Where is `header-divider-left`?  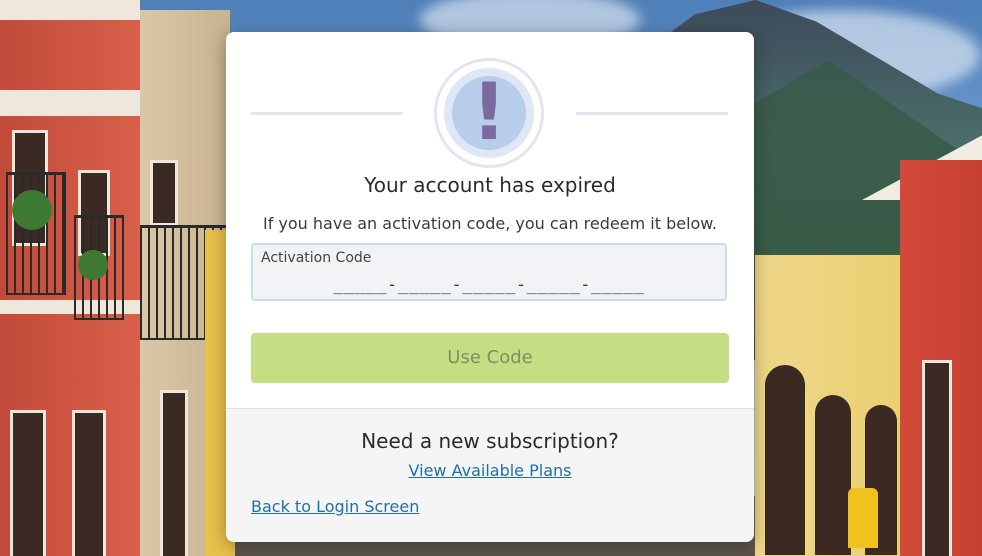
header-divider-left is located at coordinates (327, 113).